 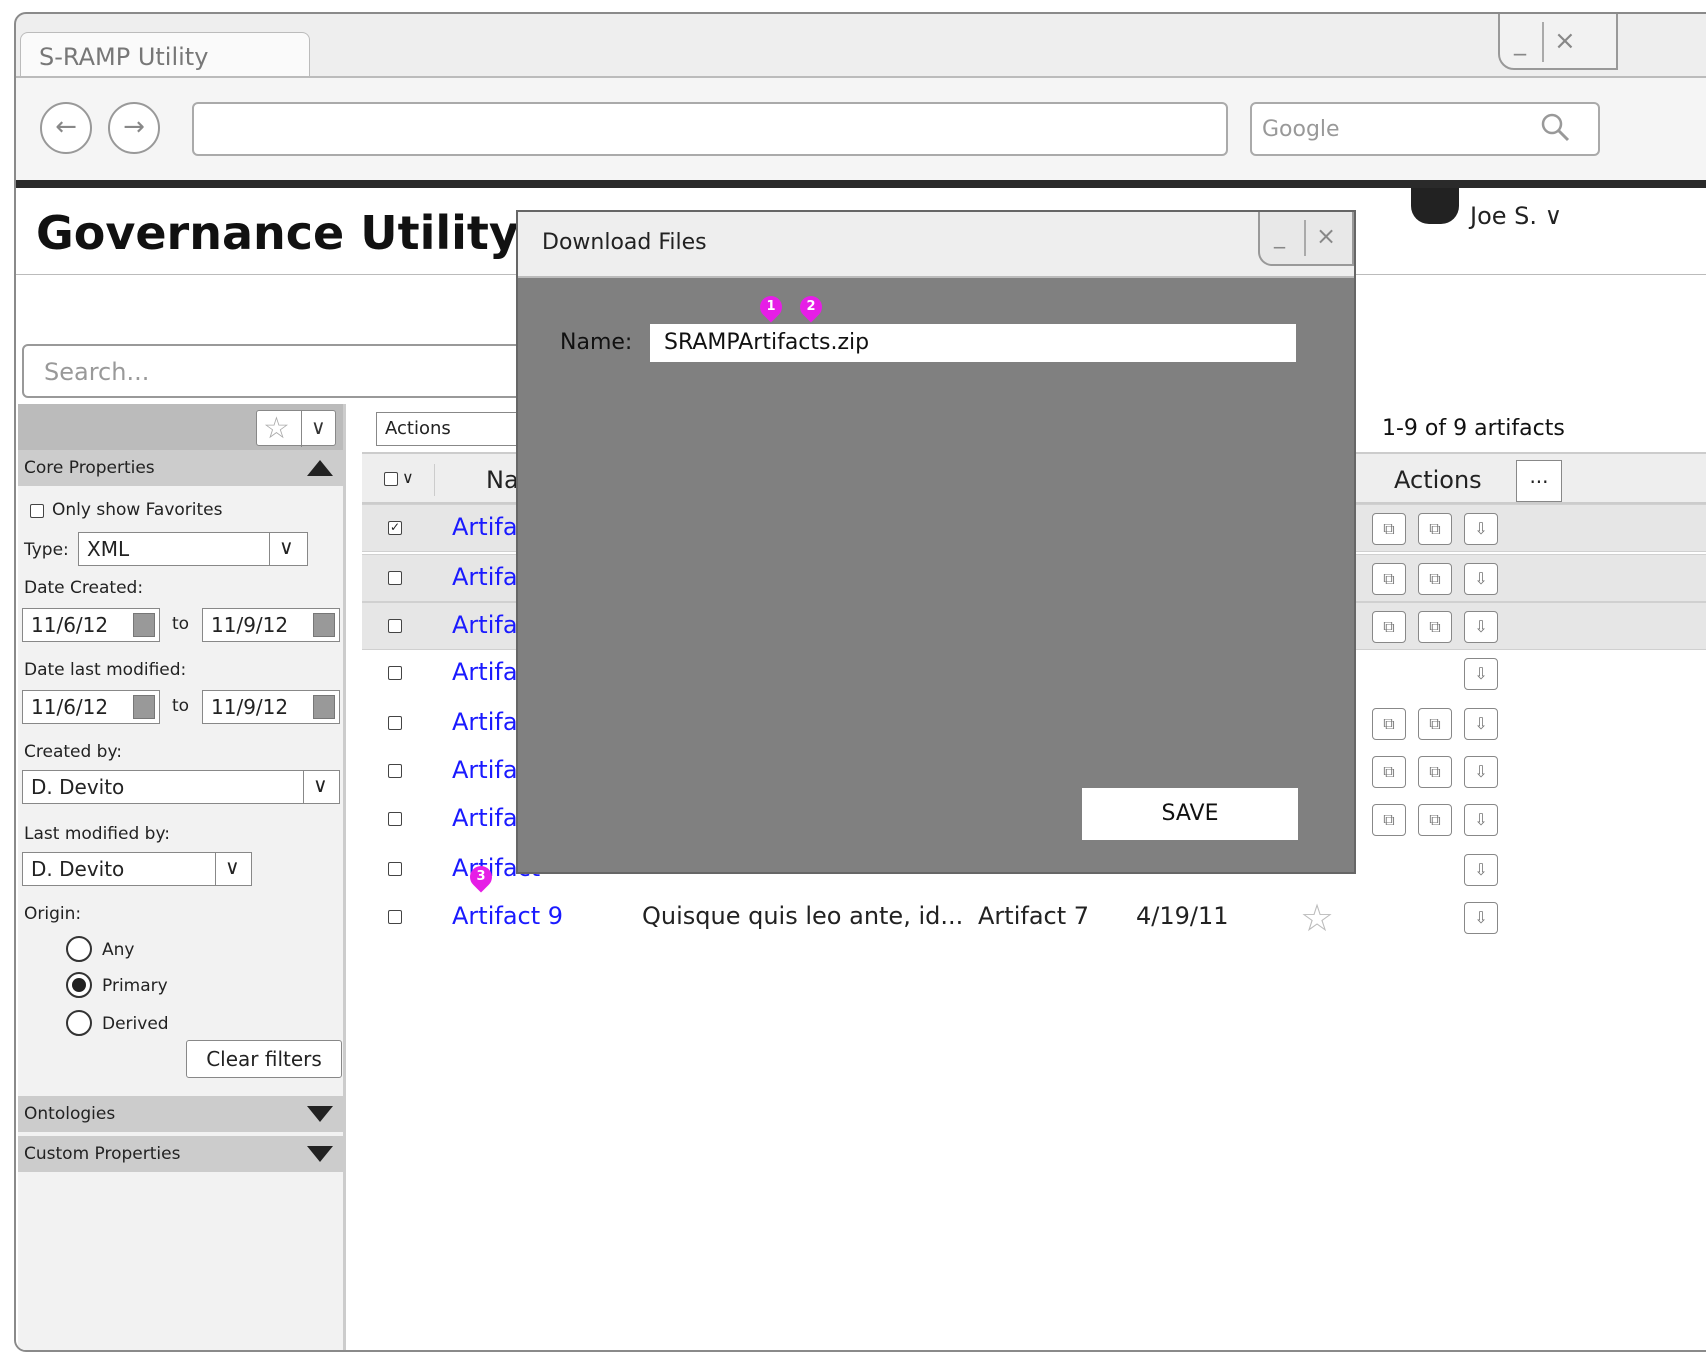 What do you see at coordinates (79, 1023) in the screenshot?
I see `origin-derived-radio` at bounding box center [79, 1023].